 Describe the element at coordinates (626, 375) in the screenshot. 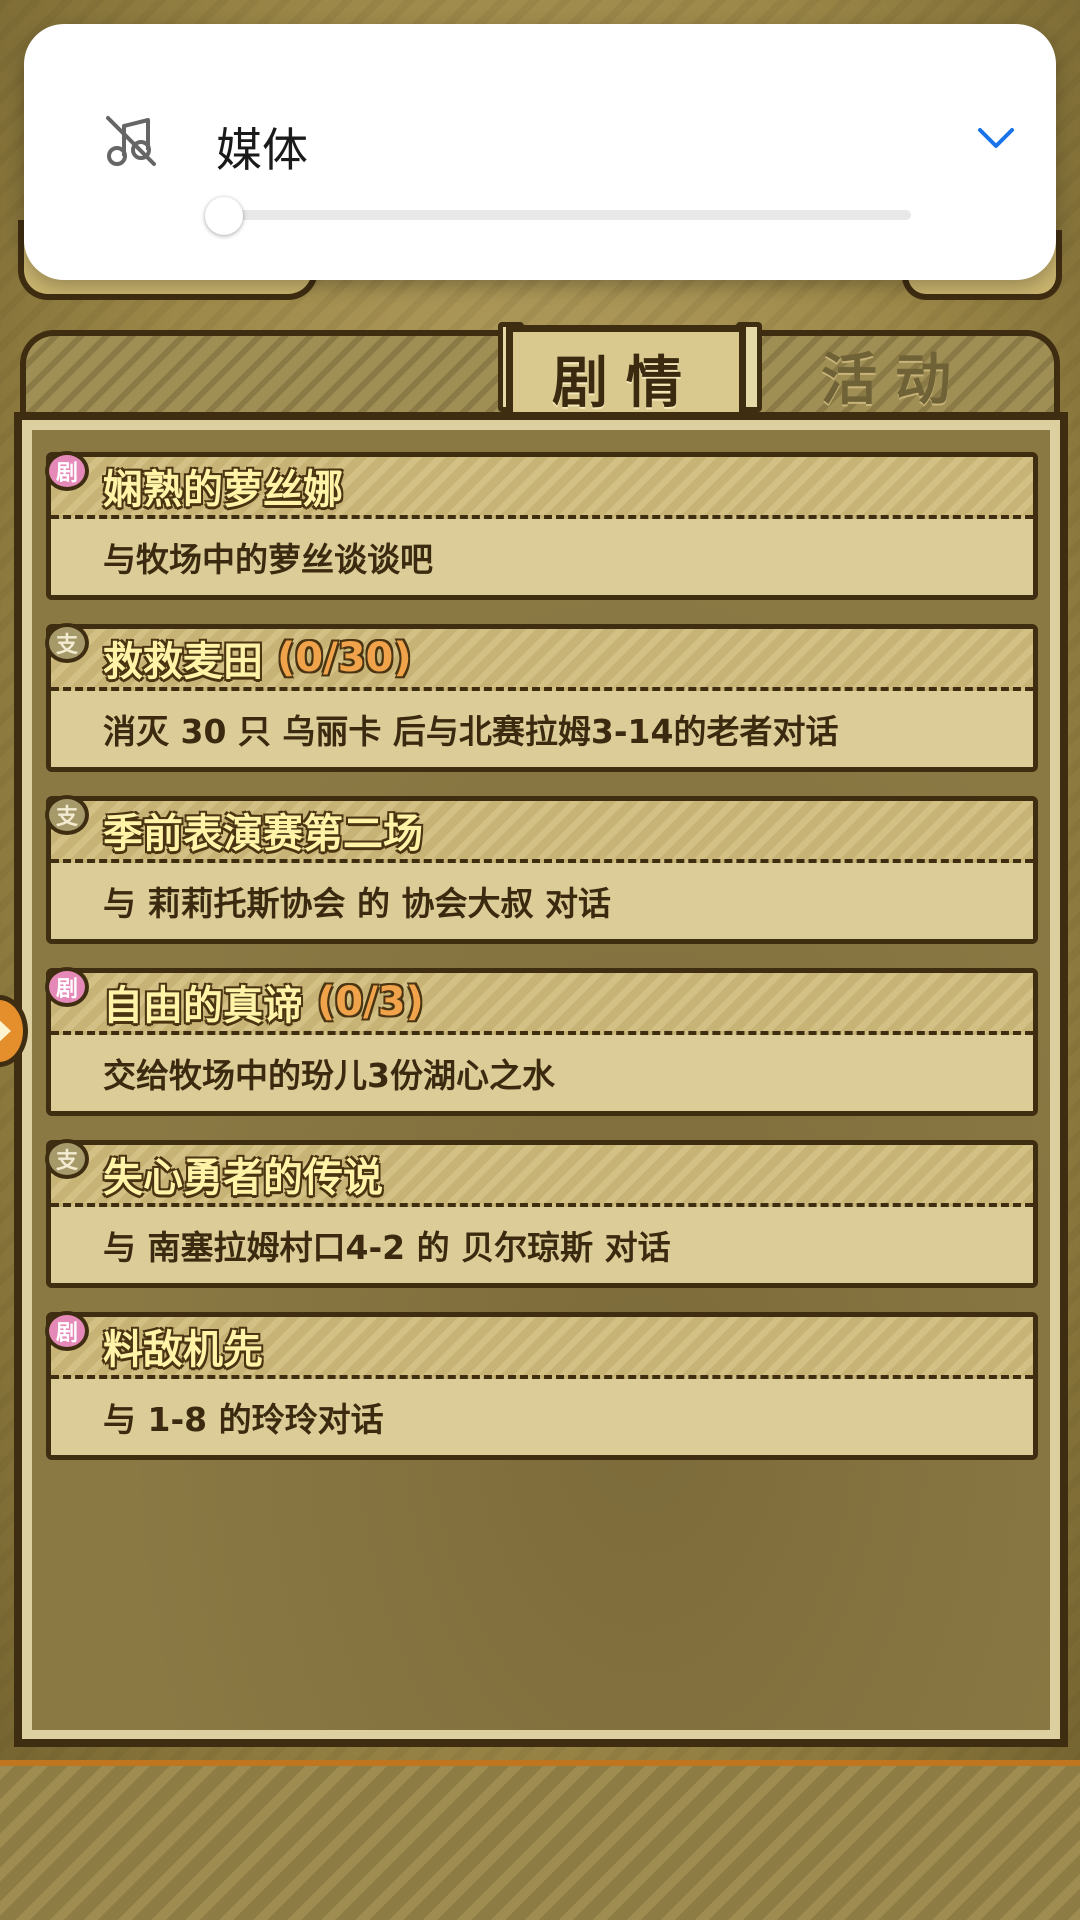

I see `tab-story: 剧情` at that location.